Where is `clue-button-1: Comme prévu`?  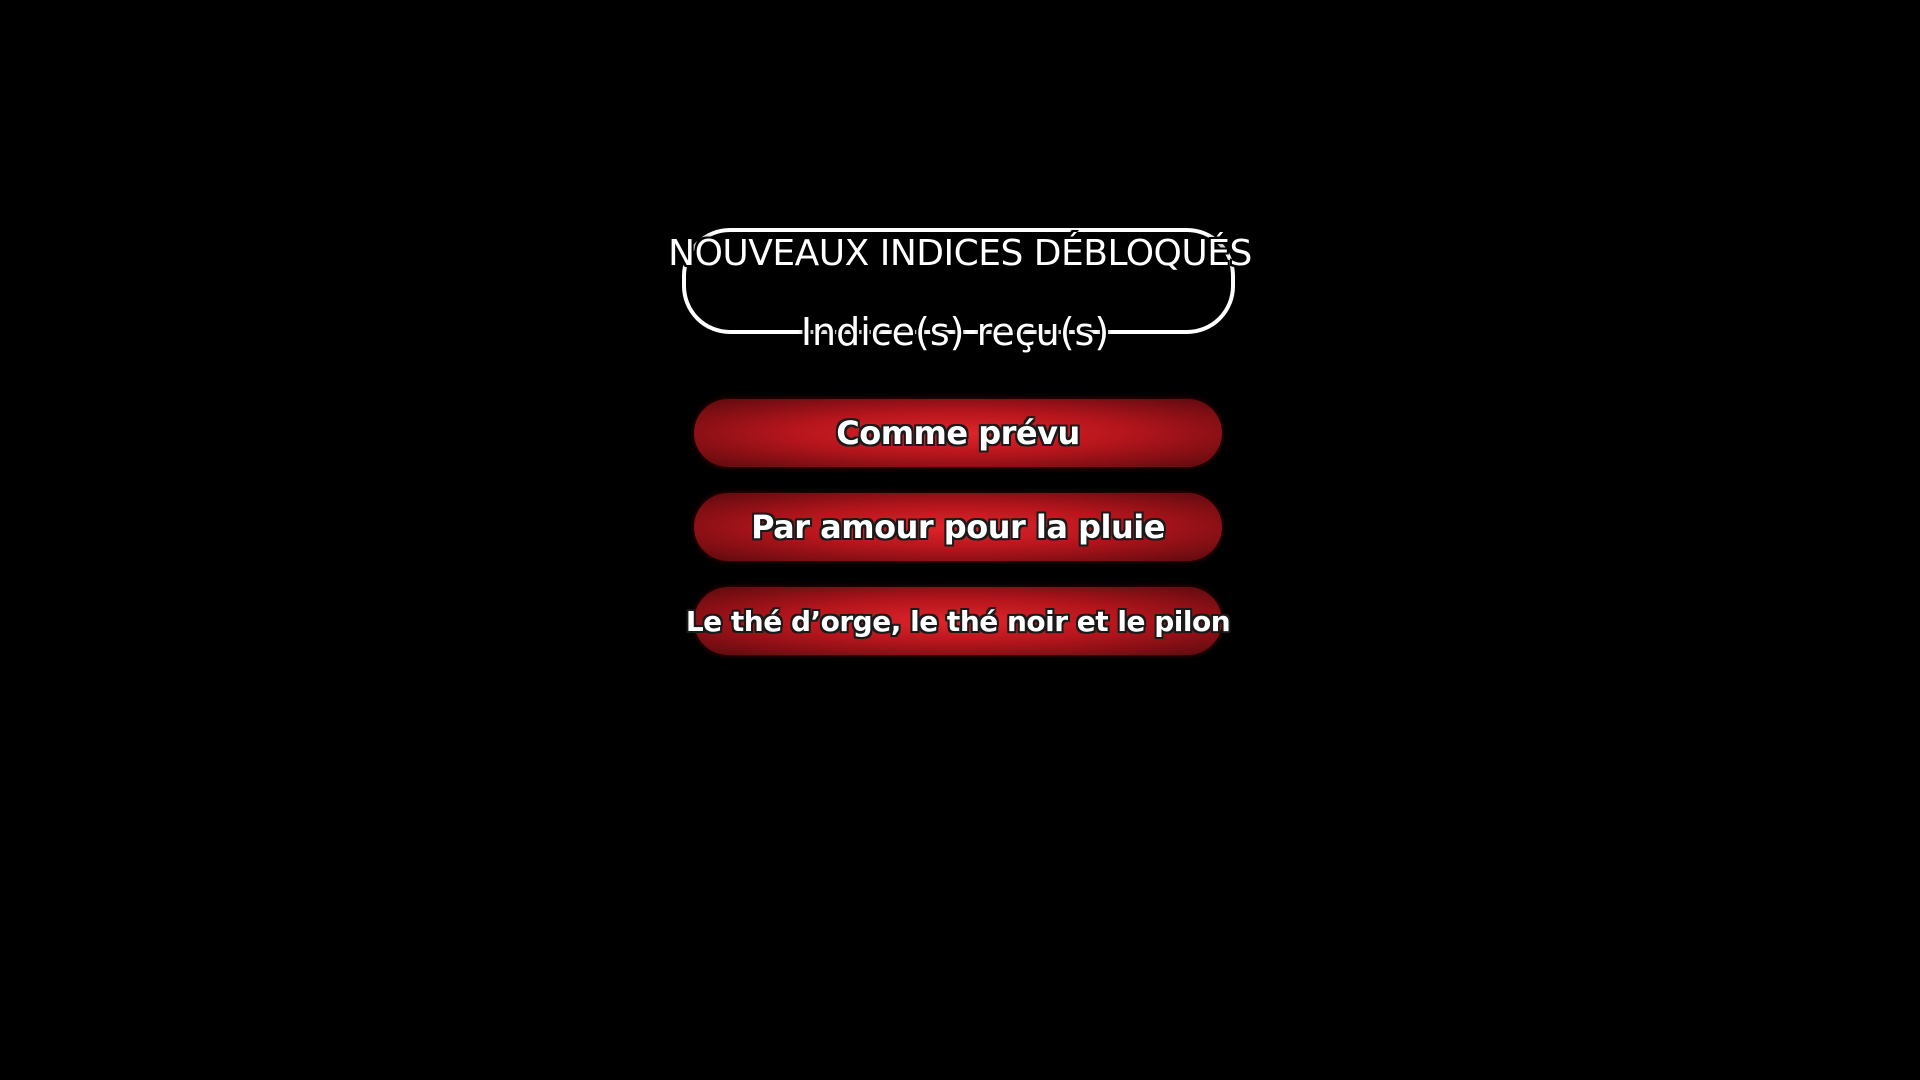 clue-button-1: Comme prévu is located at coordinates (958, 433).